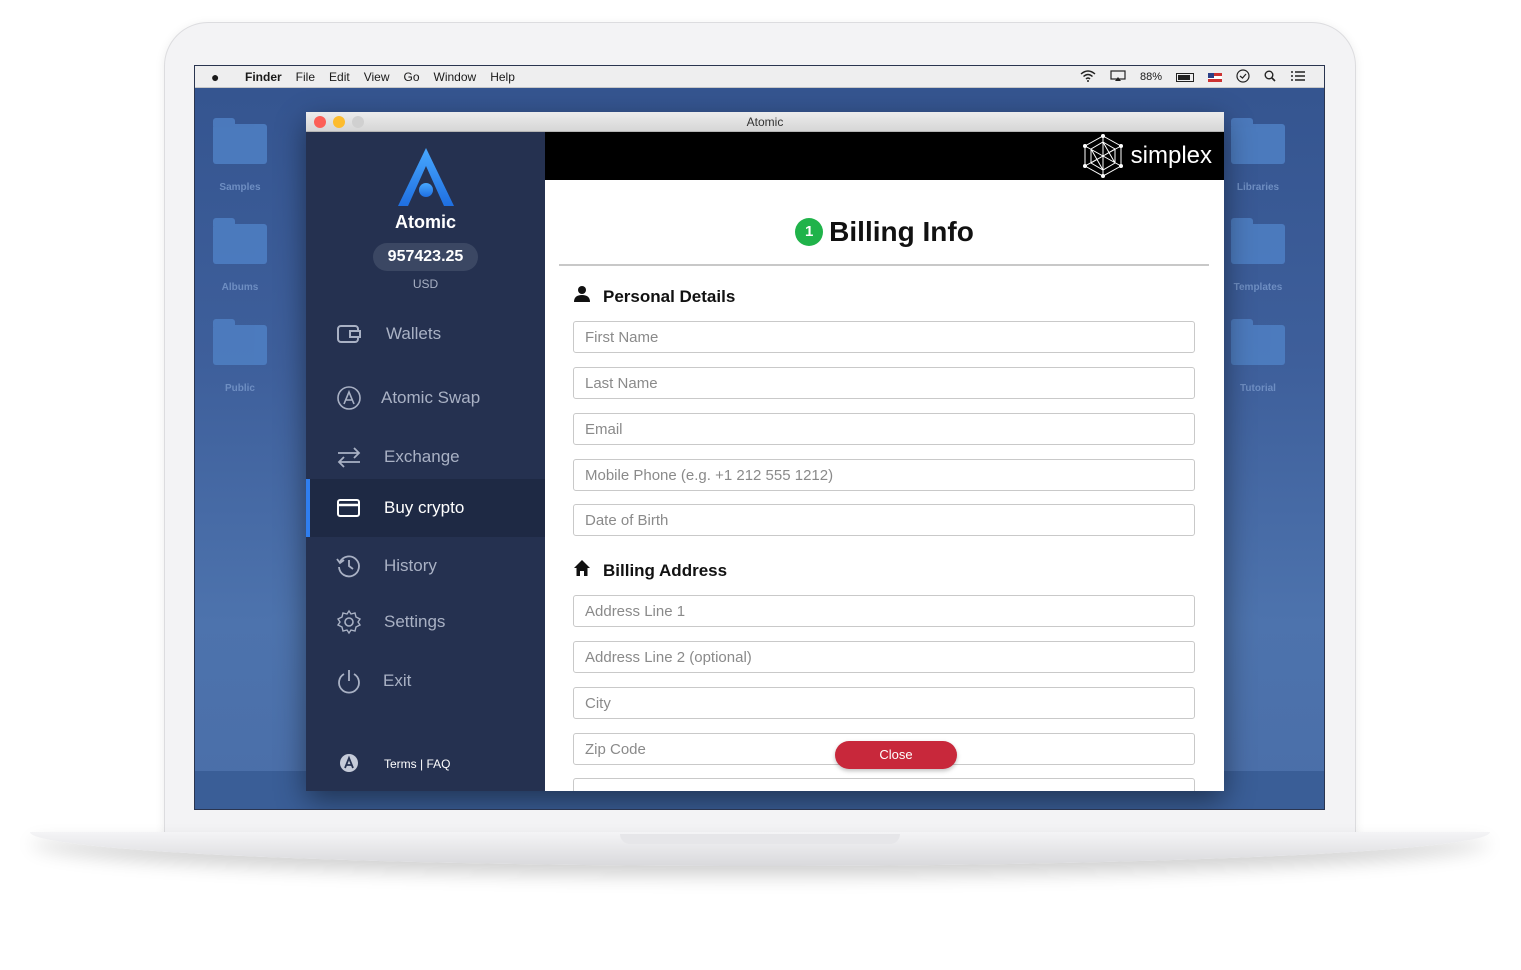 The image size is (1521, 970). Describe the element at coordinates (426, 177) in the screenshot. I see `atomic-logo-icon` at that location.